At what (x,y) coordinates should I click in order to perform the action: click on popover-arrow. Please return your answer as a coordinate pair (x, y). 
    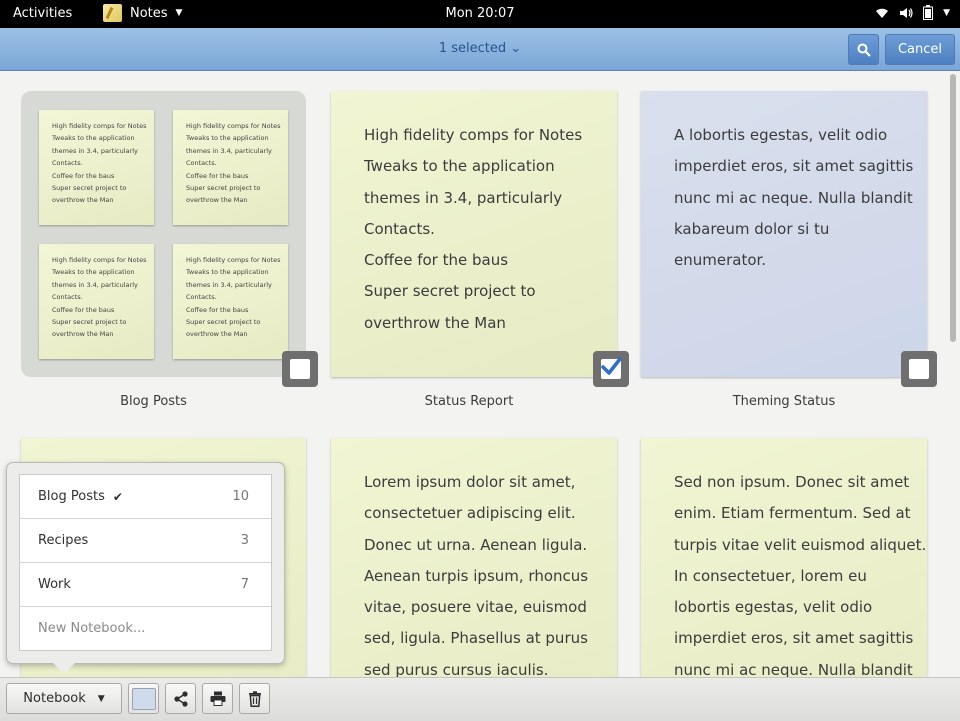
    Looking at the image, I should click on (64, 667).